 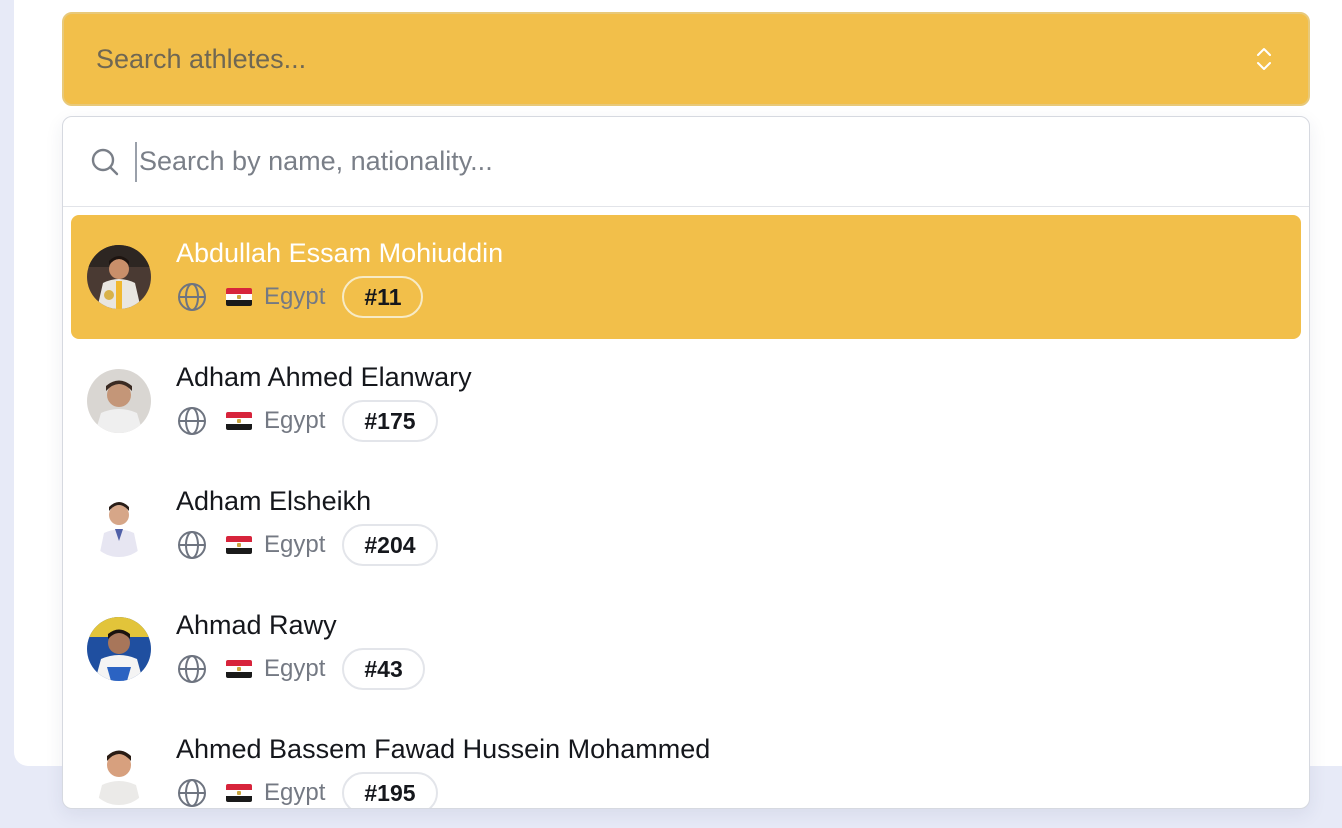 I want to click on dropdown-search-row, so click(x=686, y=162).